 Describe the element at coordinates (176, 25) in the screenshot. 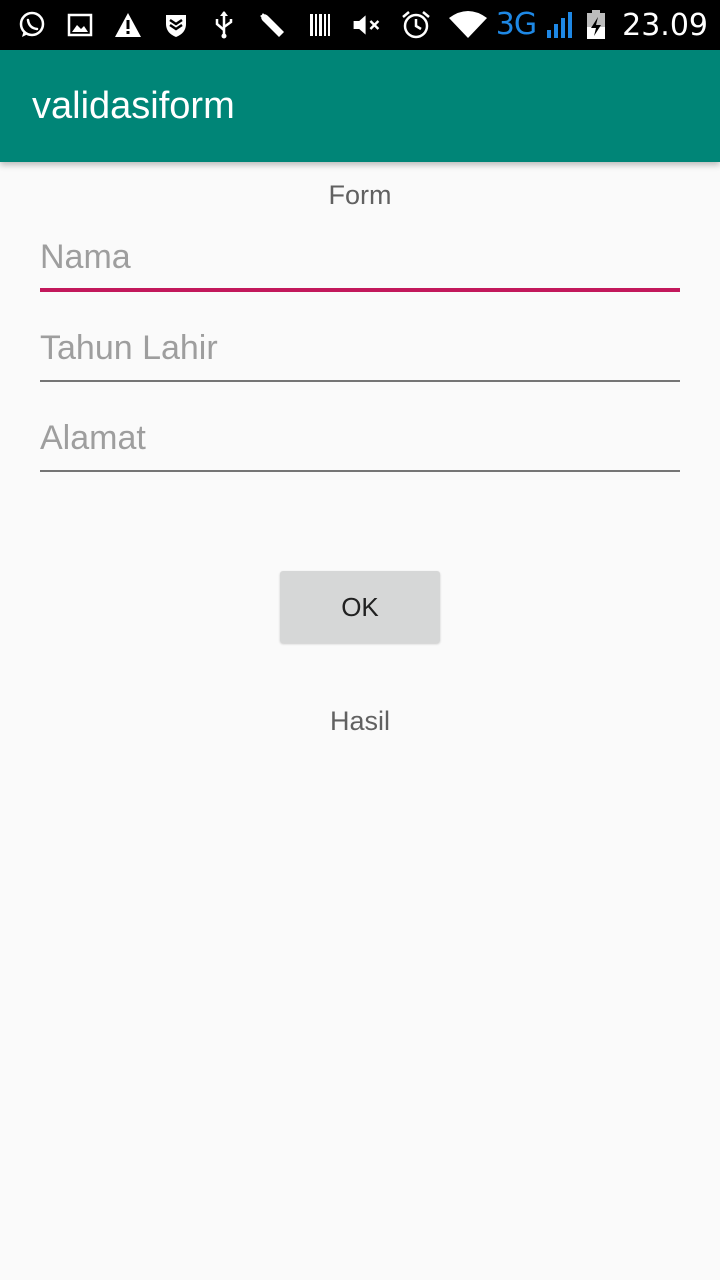

I see `shield-icon` at that location.